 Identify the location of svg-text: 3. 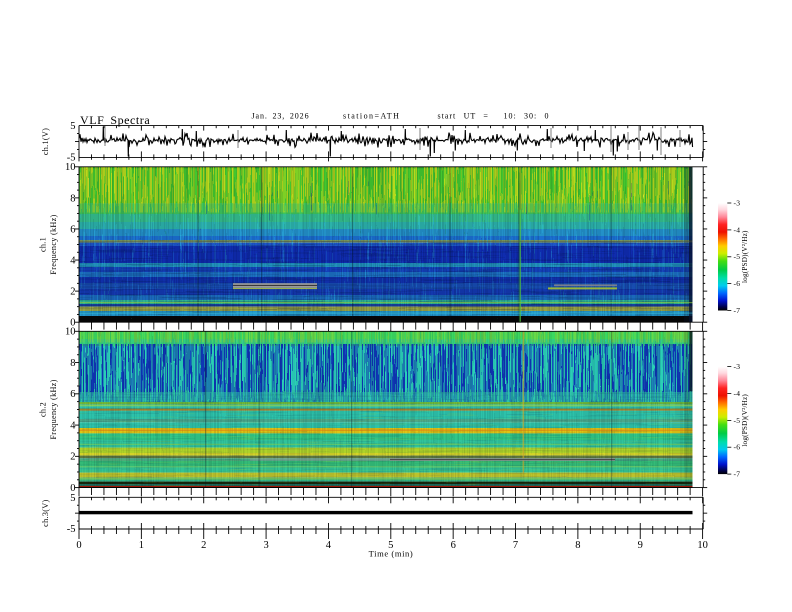
(265, 545).